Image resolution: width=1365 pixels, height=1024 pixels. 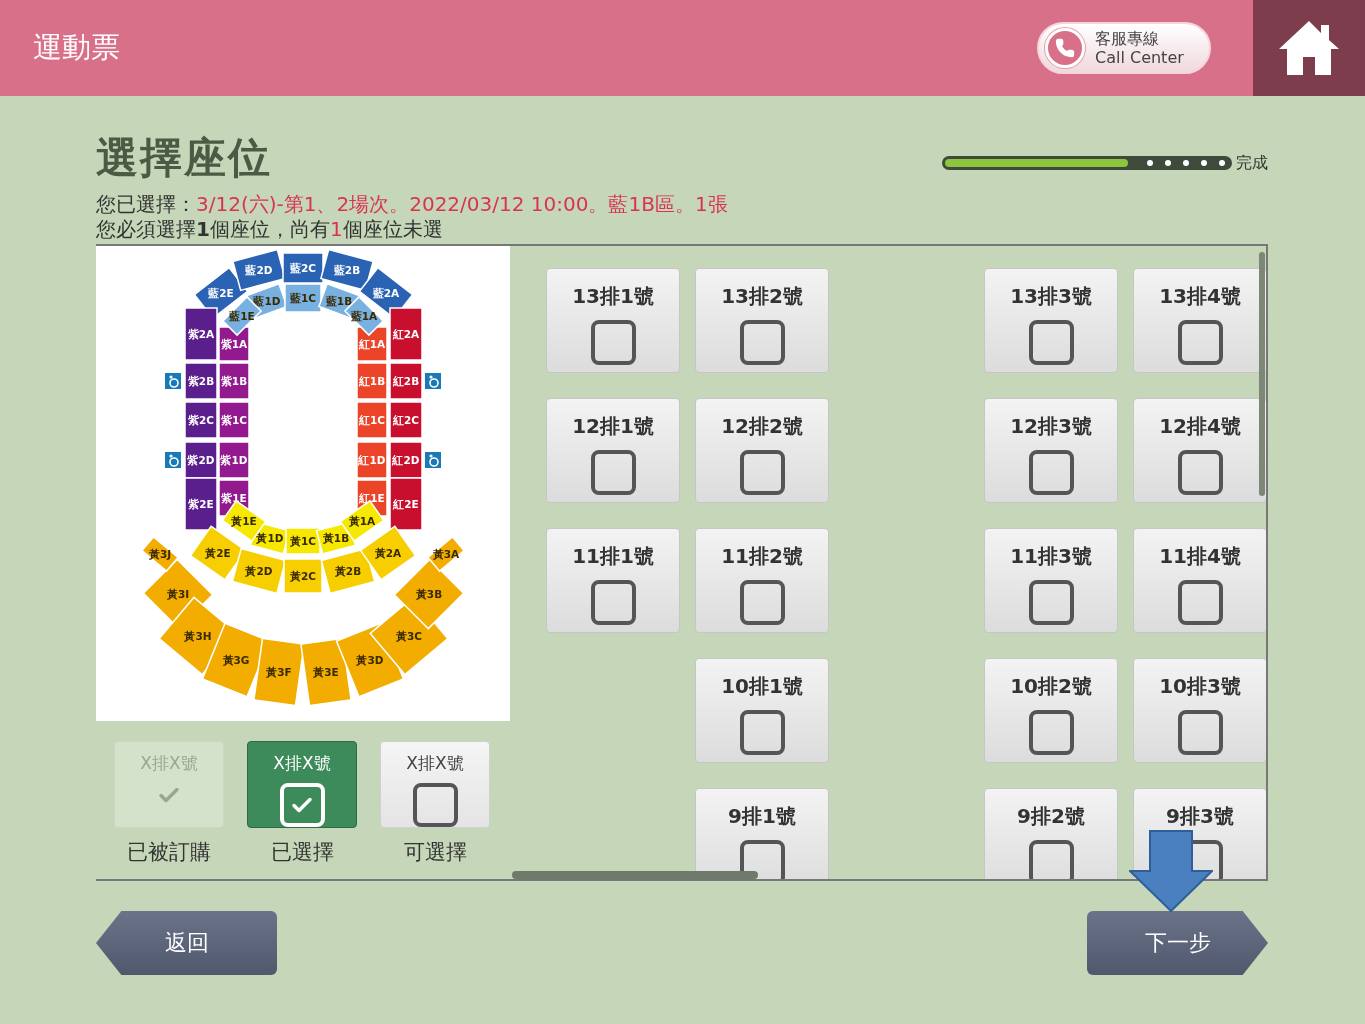 What do you see at coordinates (1051, 710) in the screenshot?
I see `seat-button: 10排2號` at bounding box center [1051, 710].